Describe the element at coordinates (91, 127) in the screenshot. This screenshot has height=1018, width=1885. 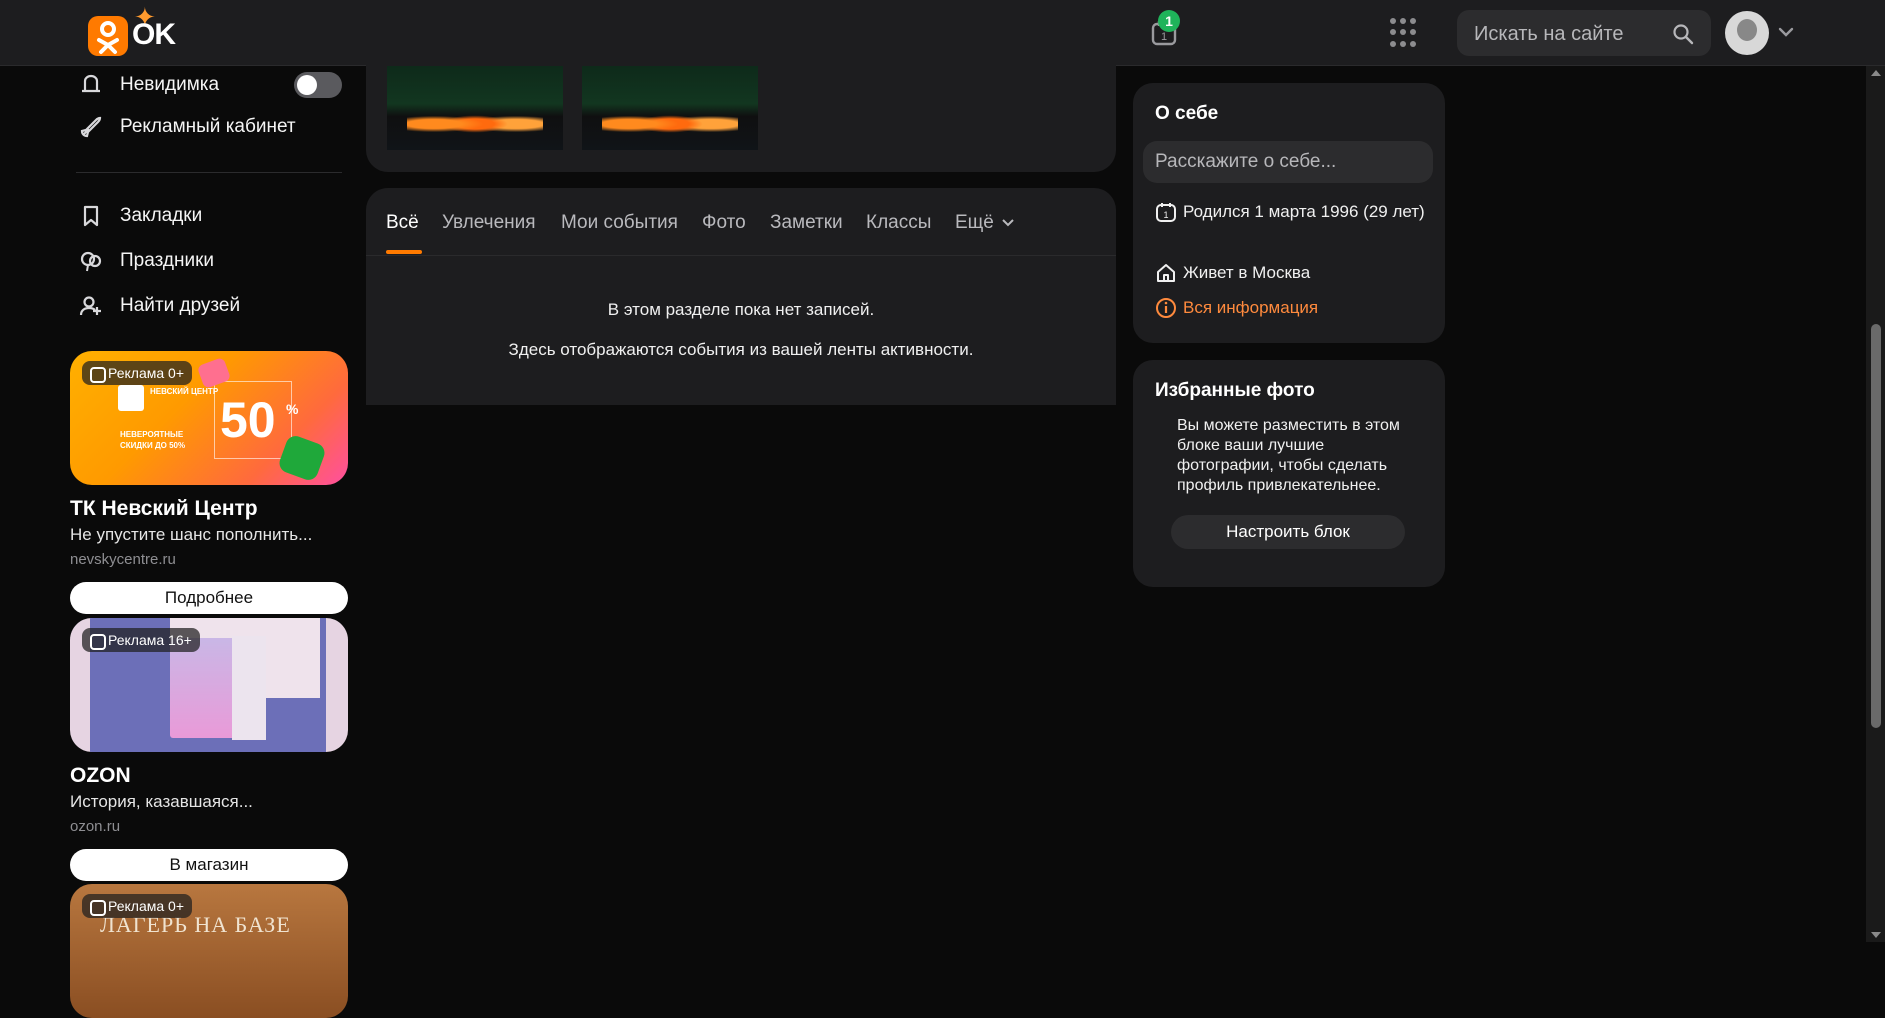
I see `rocket-icon` at that location.